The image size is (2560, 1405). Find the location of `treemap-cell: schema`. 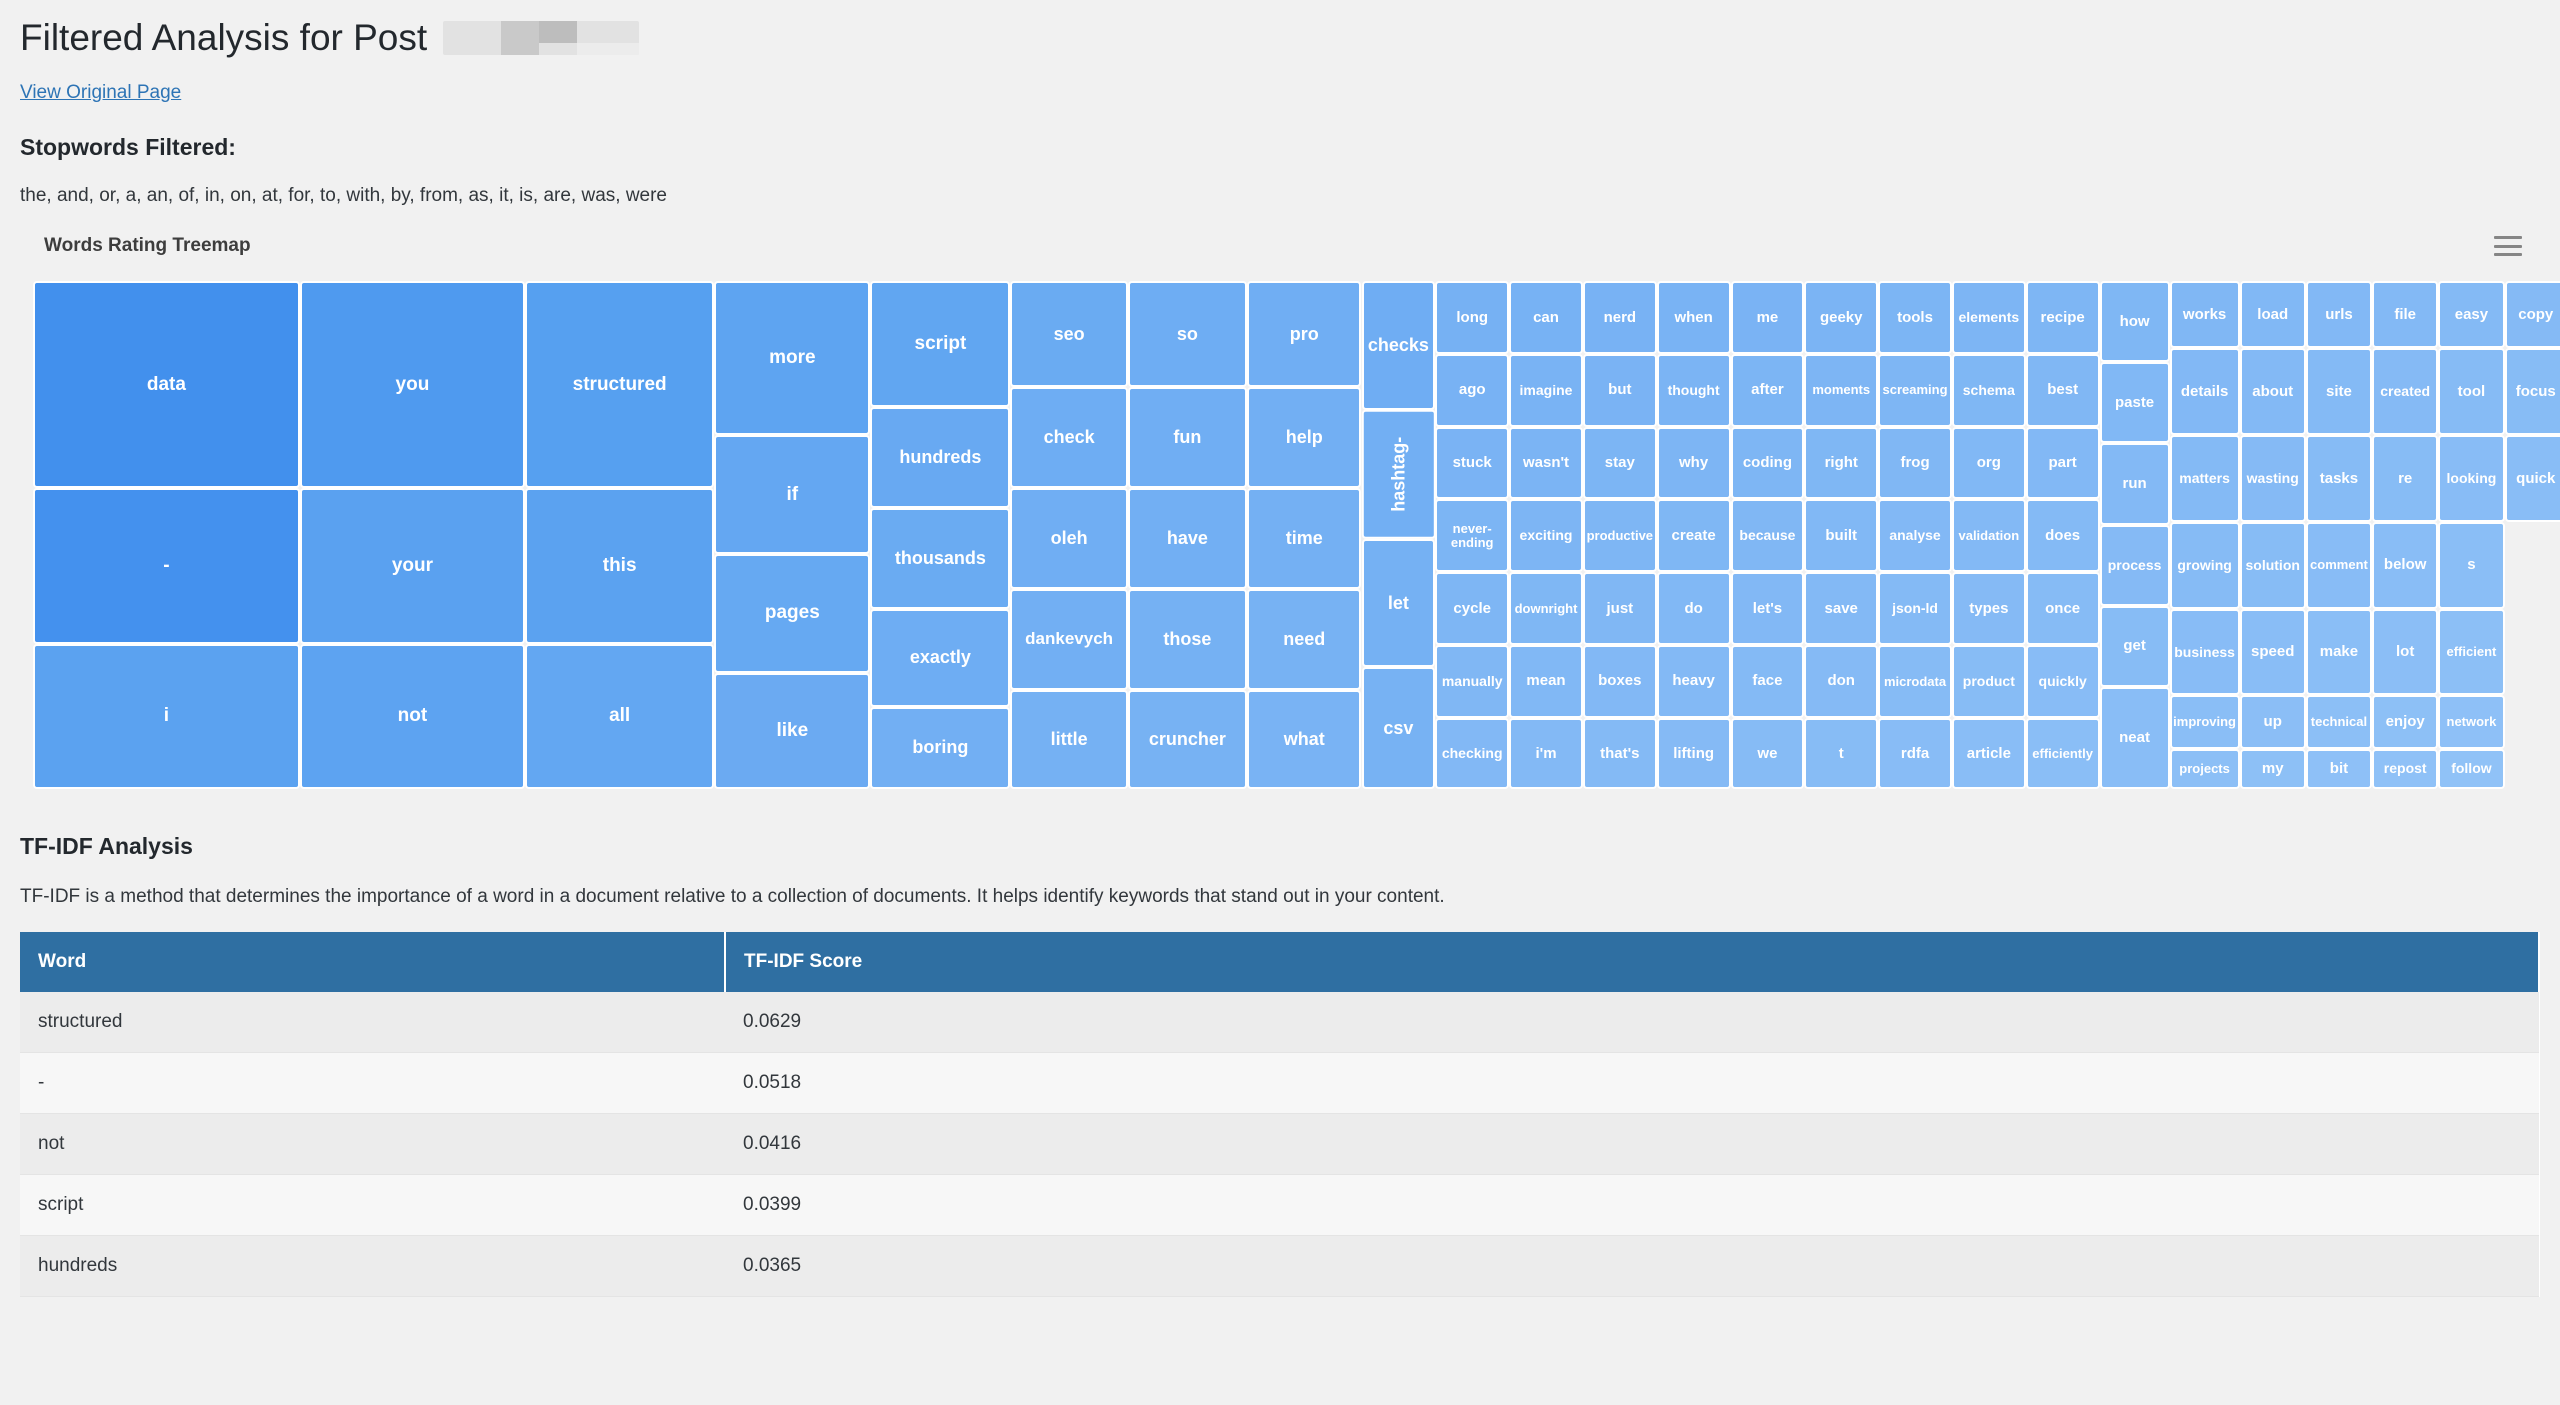

treemap-cell: schema is located at coordinates (1988, 390).